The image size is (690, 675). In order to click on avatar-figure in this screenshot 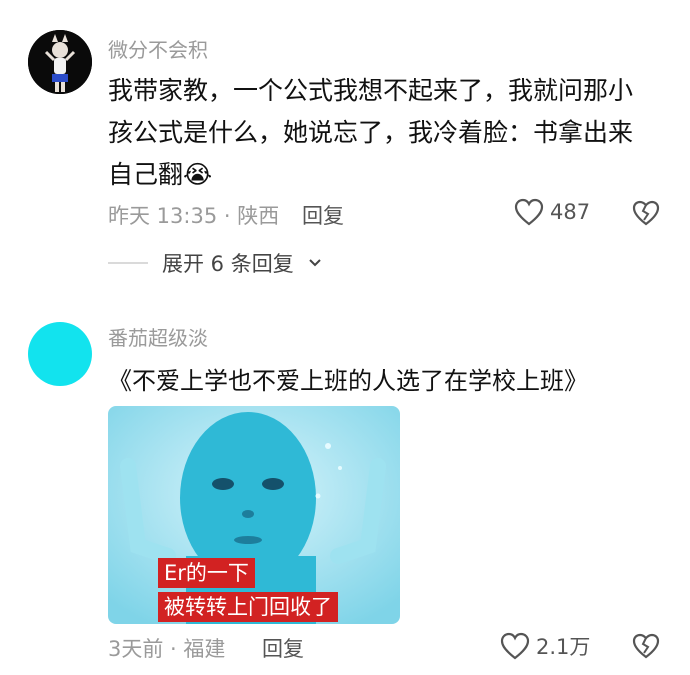, I will do `click(60, 62)`.